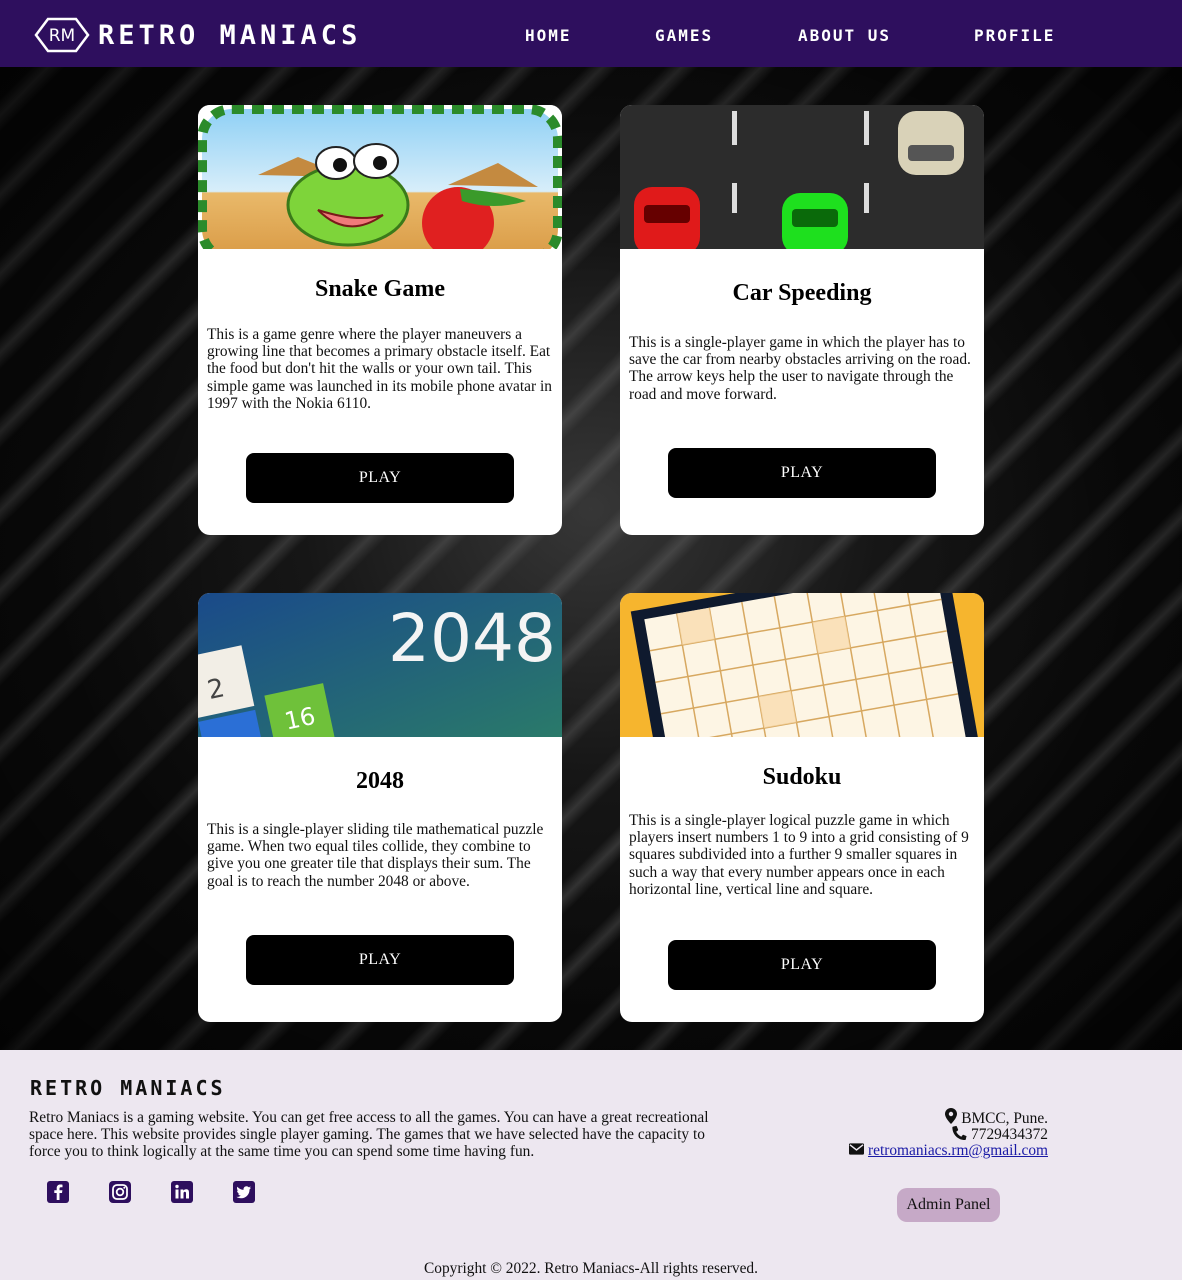 The image size is (1182, 1280). I want to click on brand-name: RETRO MANIACS, so click(230, 35).